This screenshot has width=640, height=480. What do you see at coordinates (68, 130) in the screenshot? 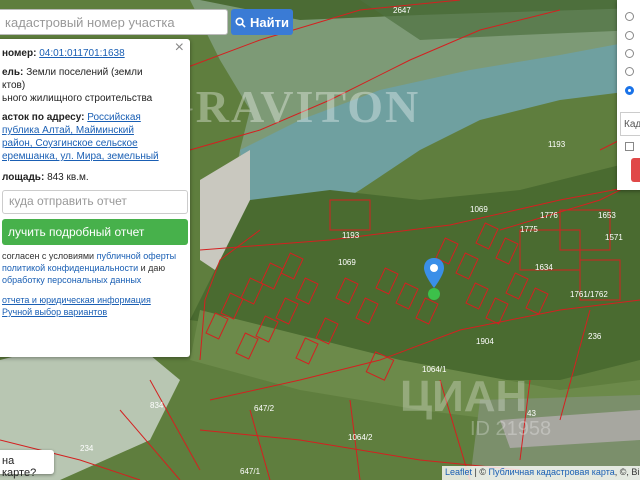
I see `address-link-2: публика Алтай, Майминский` at bounding box center [68, 130].